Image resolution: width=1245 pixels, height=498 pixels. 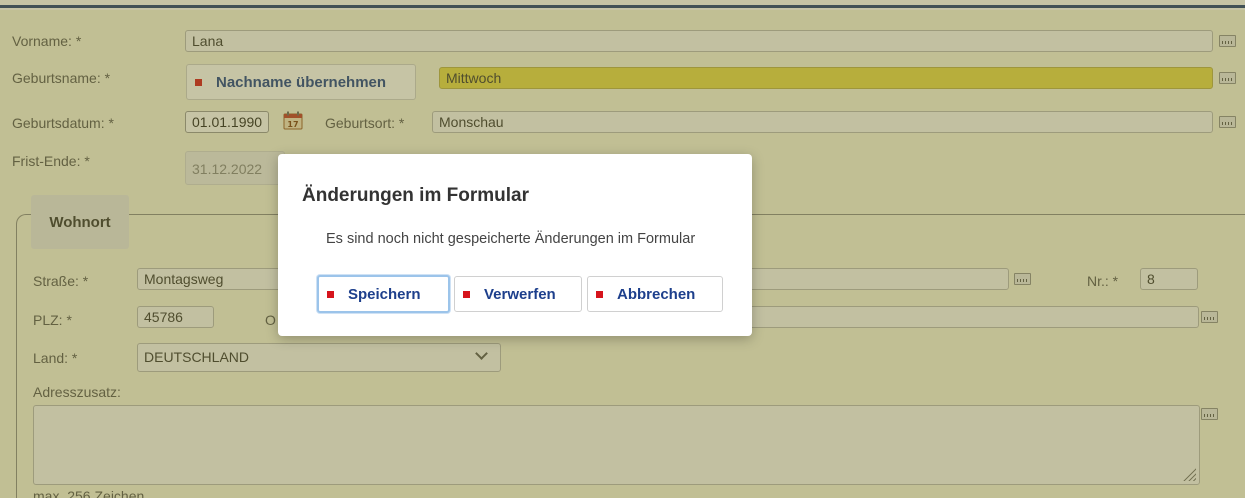 What do you see at coordinates (415, 195) in the screenshot?
I see `dialog-title: Änderungen im Formular` at bounding box center [415, 195].